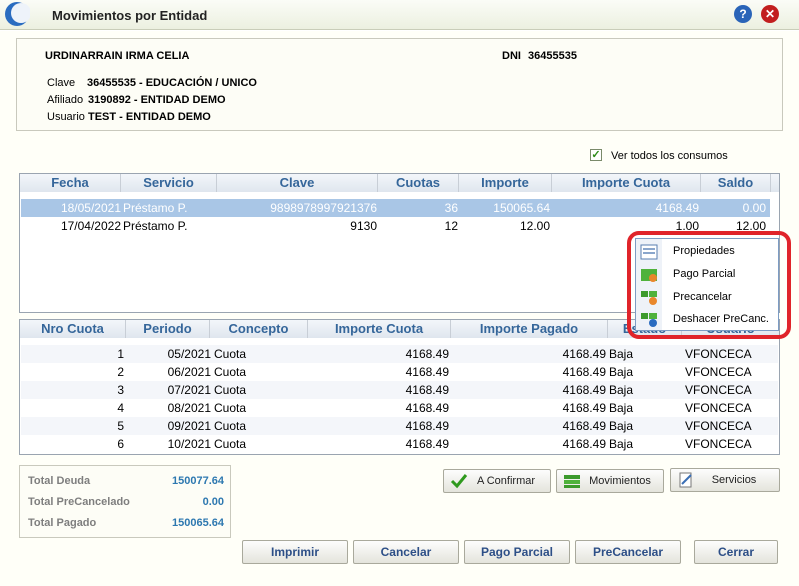 Image resolution: width=799 pixels, height=586 pixels. What do you see at coordinates (521, 208) in the screenshot?
I see `cell-importe: 150065.64` at bounding box center [521, 208].